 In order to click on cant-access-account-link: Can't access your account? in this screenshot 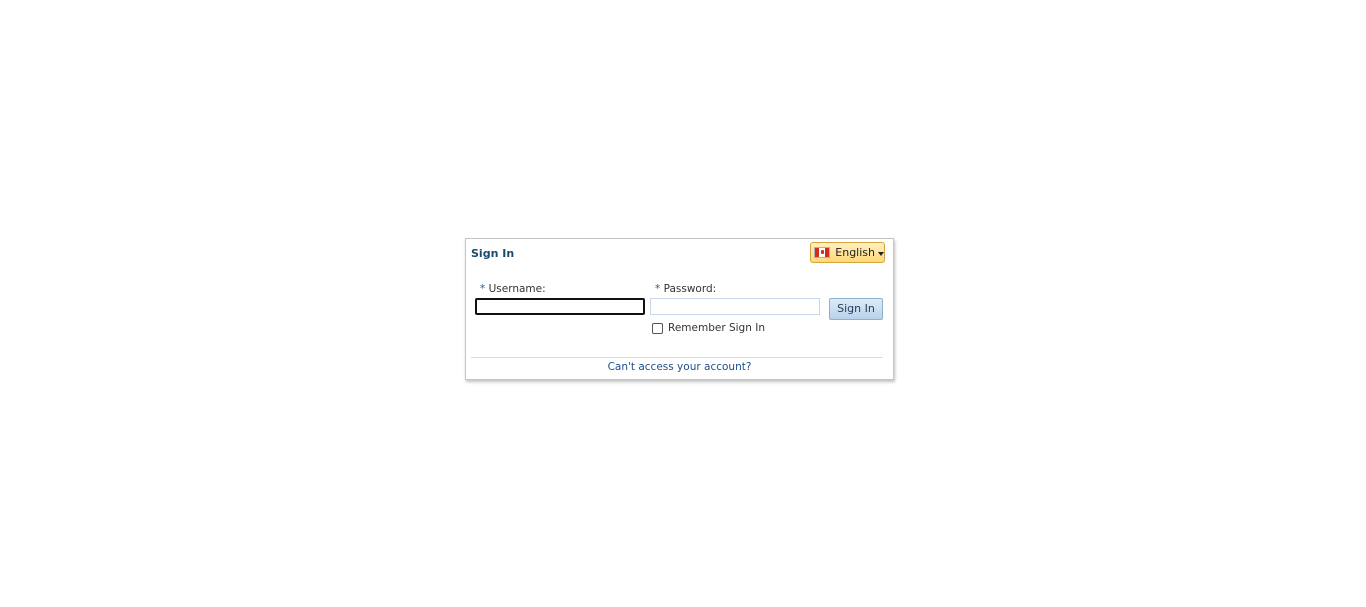, I will do `click(679, 367)`.